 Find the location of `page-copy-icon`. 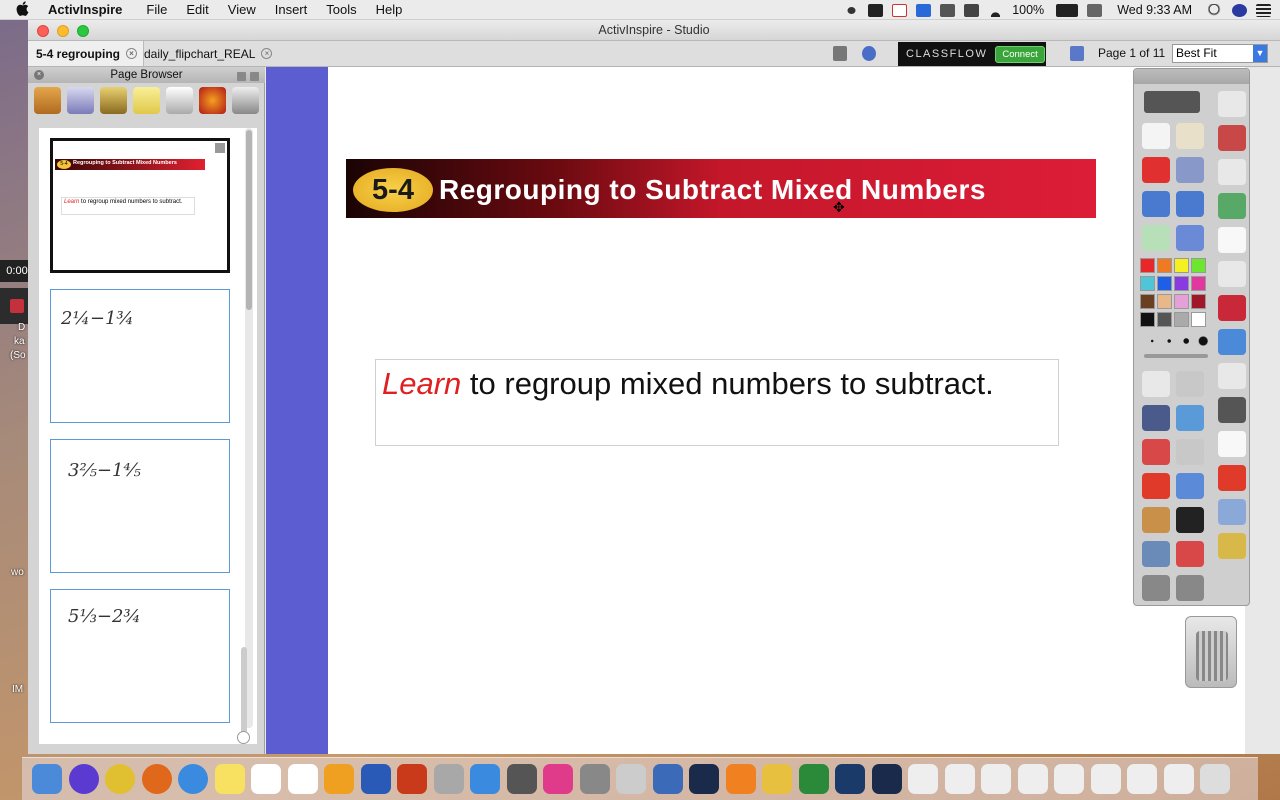

page-copy-icon is located at coordinates (1232, 376).